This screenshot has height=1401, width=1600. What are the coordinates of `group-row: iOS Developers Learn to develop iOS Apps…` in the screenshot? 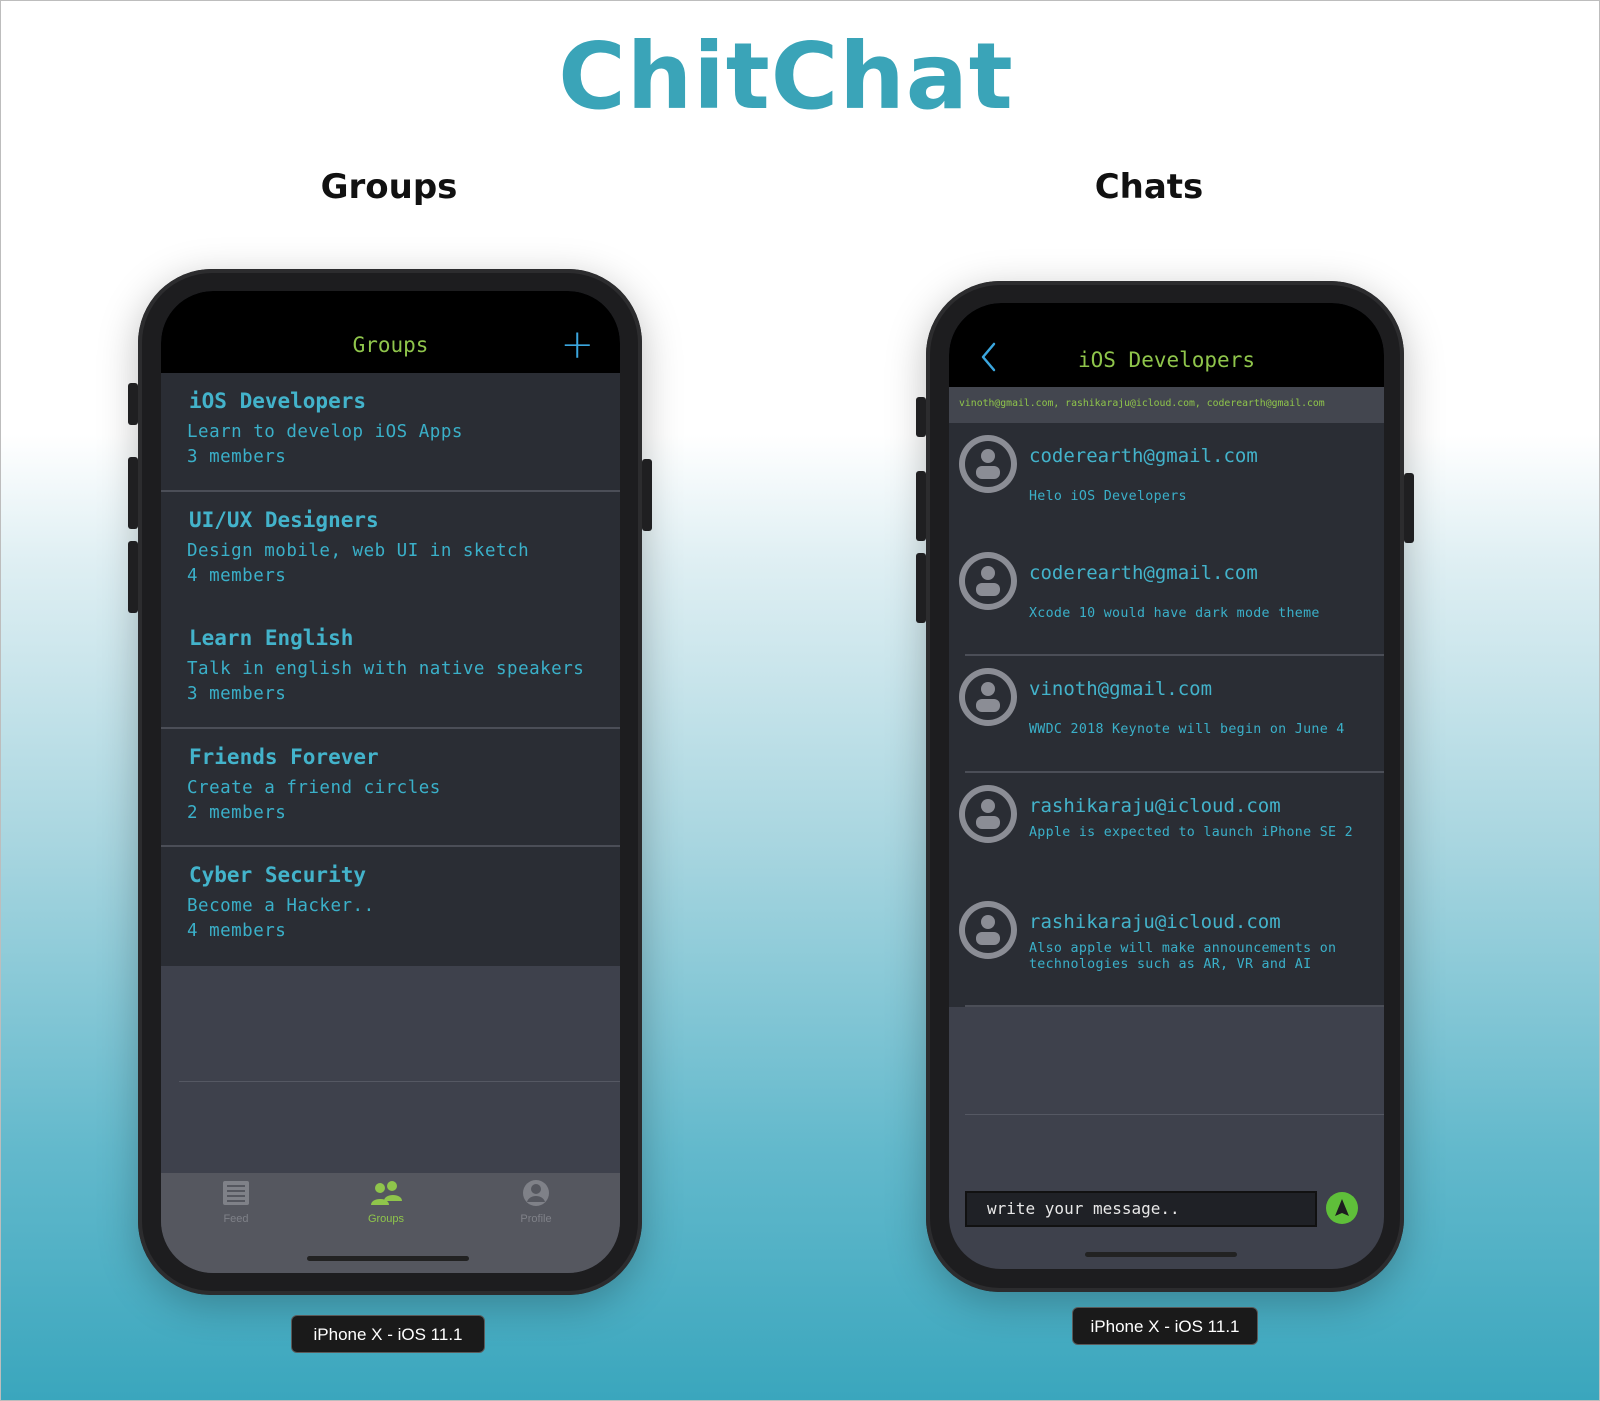 It's located at (390, 432).